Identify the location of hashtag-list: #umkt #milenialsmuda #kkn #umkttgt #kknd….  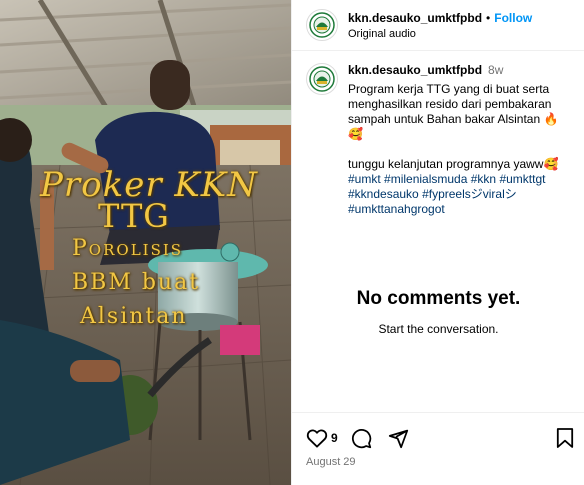
(459, 194).